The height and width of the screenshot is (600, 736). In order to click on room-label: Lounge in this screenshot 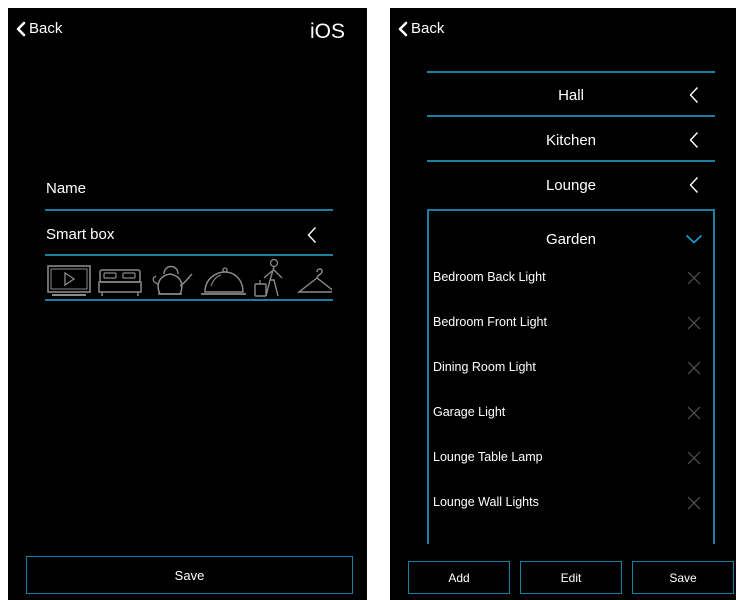, I will do `click(571, 185)`.